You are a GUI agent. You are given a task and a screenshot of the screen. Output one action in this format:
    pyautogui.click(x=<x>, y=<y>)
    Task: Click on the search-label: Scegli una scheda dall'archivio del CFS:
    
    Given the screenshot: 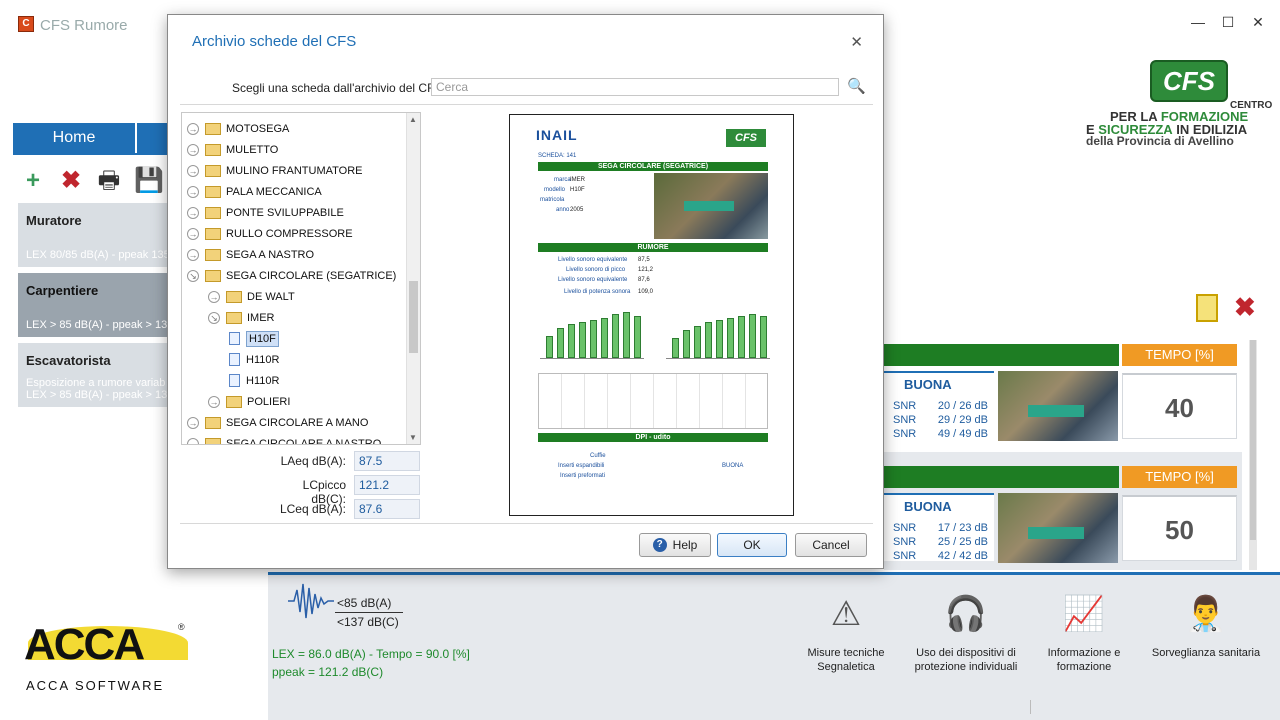 What is the action you would take?
    pyautogui.click(x=339, y=88)
    